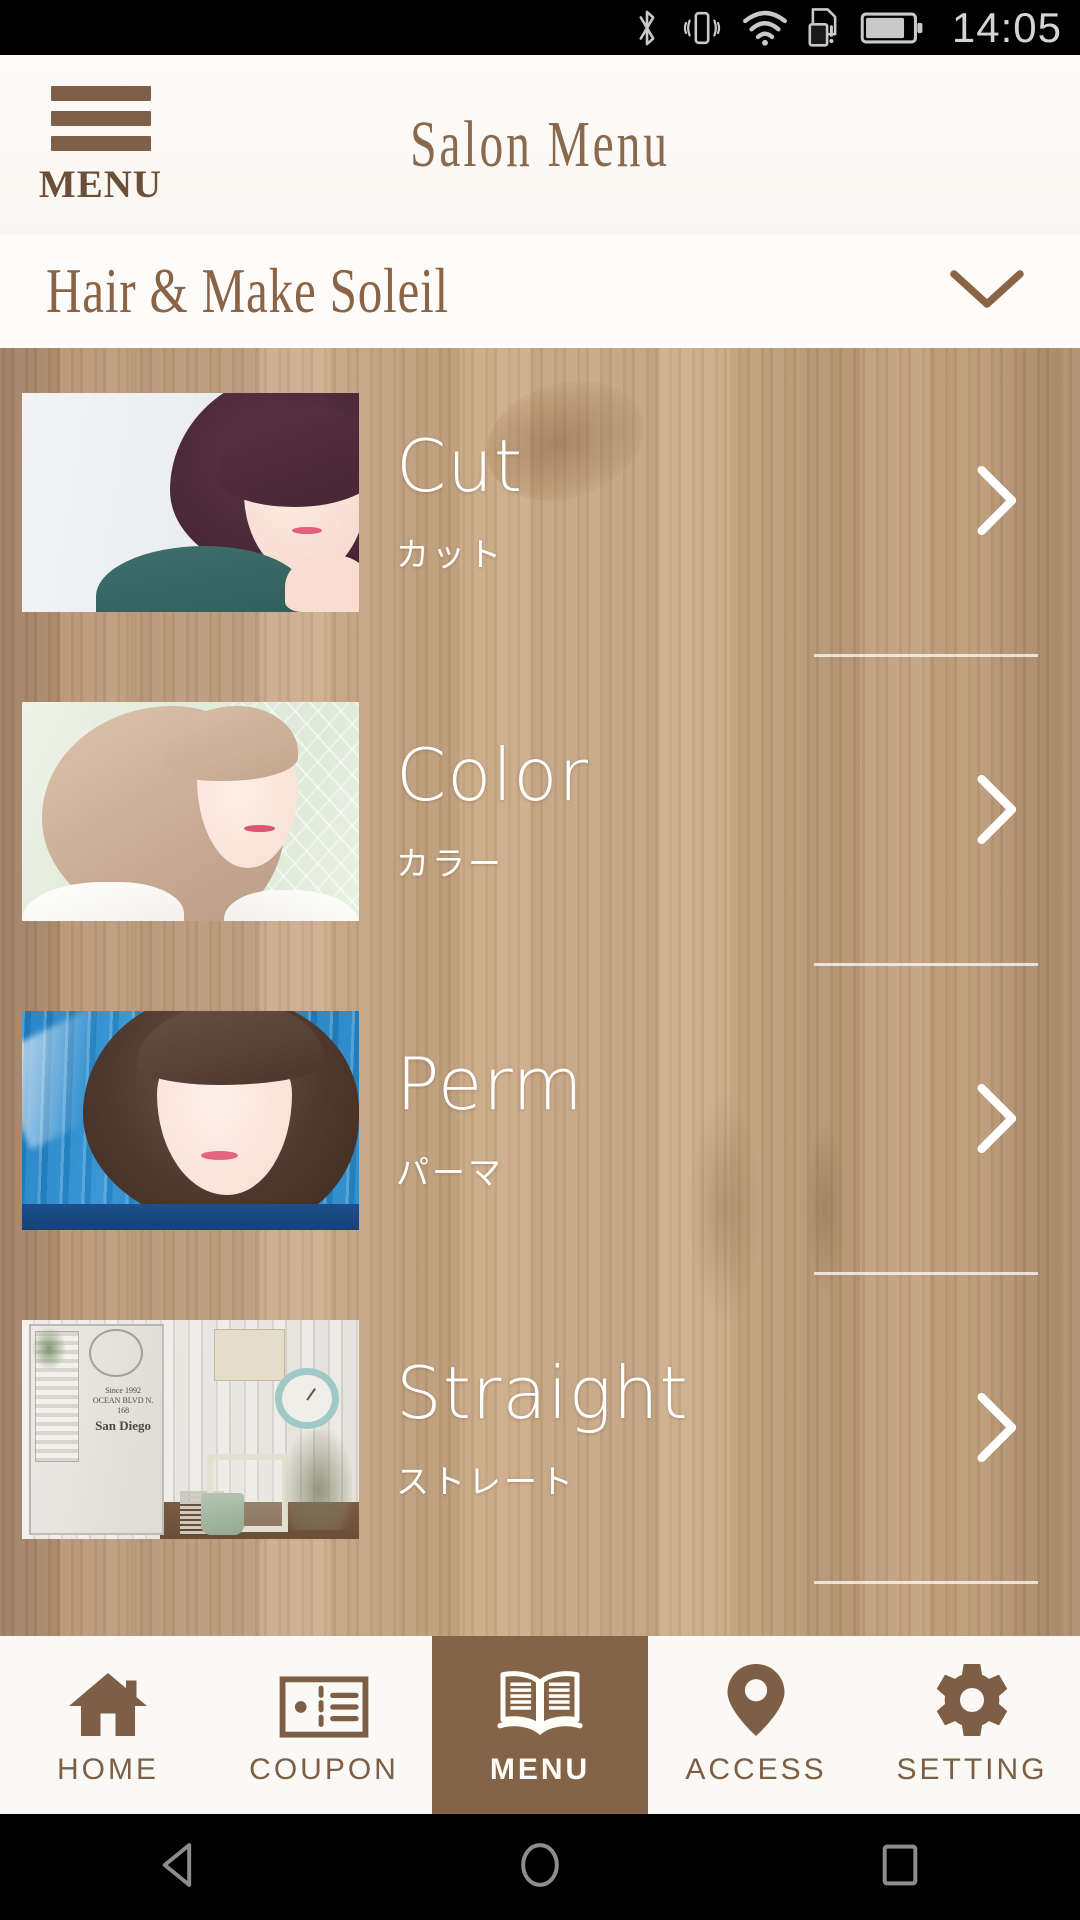 This screenshot has width=1080, height=1920. What do you see at coordinates (190, 811) in the screenshot?
I see `menu-thumbnail-color` at bounding box center [190, 811].